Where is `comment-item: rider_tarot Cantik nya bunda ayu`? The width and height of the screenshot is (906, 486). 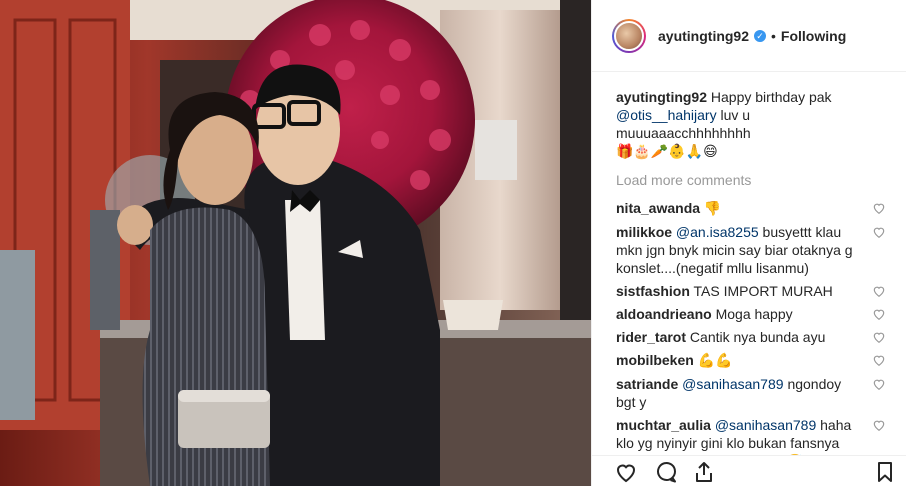 comment-item: rider_tarot Cantik nya bunda ayu is located at coordinates (751, 337).